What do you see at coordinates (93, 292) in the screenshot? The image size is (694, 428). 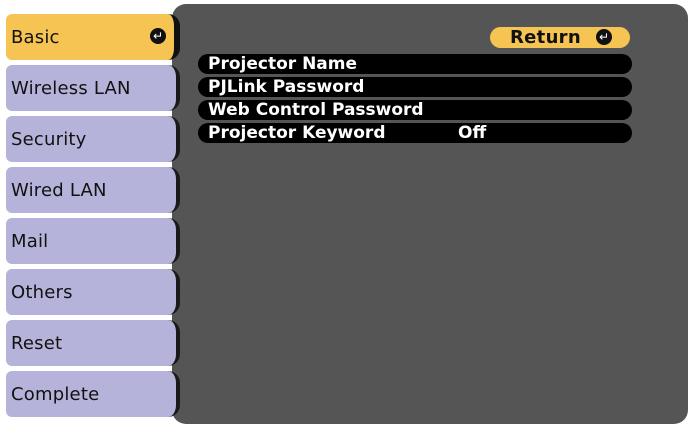 I see `tab-others: Others` at bounding box center [93, 292].